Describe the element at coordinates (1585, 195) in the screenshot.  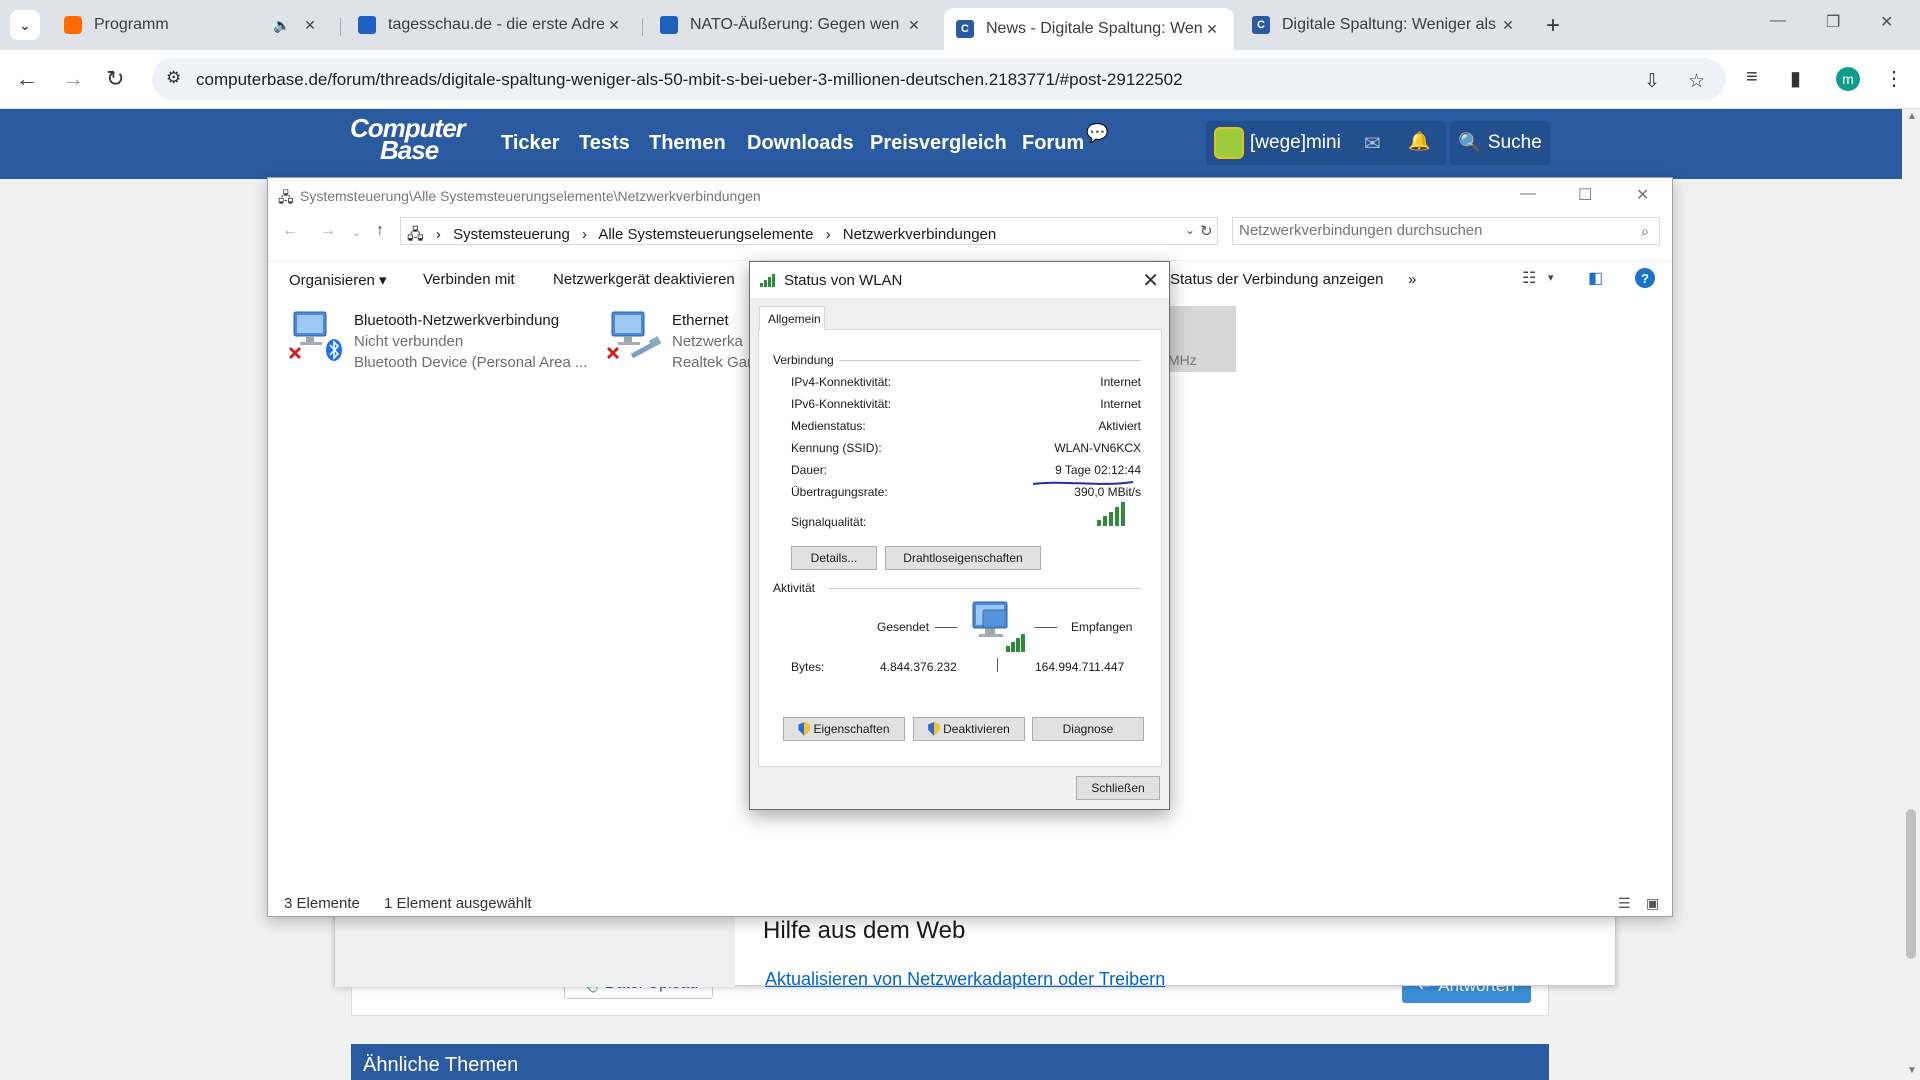
I see `maximize-icon: ☐` at that location.